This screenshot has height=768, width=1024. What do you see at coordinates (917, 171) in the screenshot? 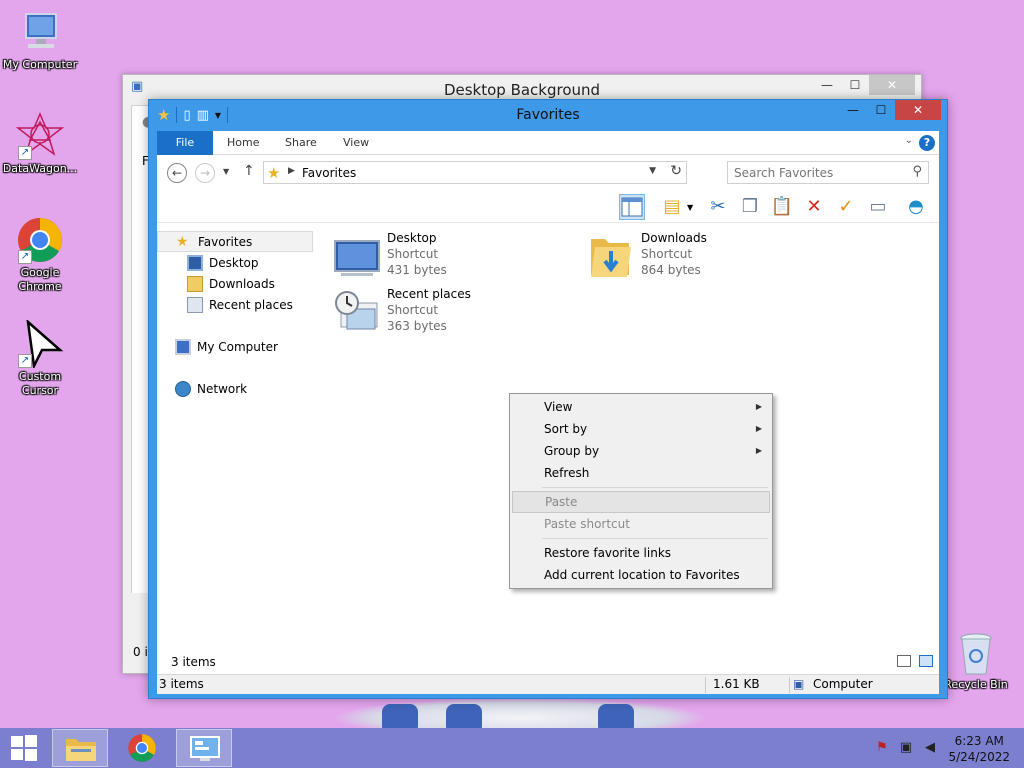
I see `search-icon: ⚲` at bounding box center [917, 171].